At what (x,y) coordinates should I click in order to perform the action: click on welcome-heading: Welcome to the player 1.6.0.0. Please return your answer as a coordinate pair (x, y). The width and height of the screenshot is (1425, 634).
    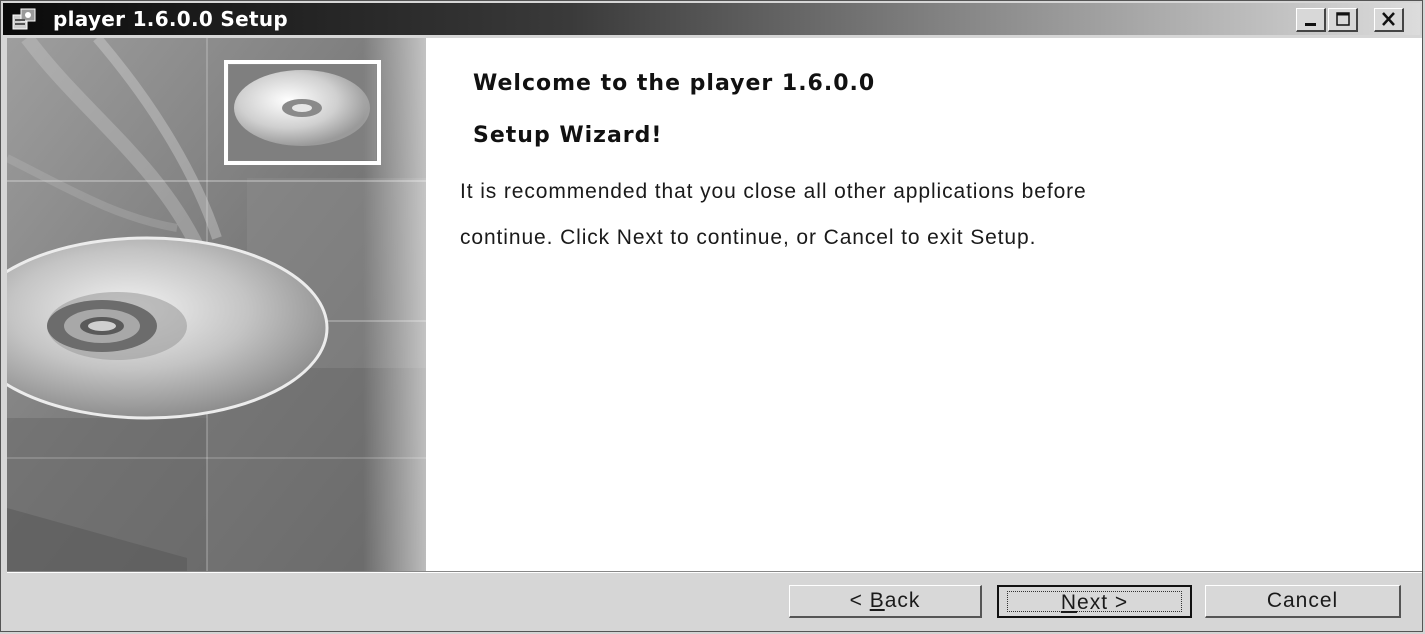
    Looking at the image, I should click on (674, 83).